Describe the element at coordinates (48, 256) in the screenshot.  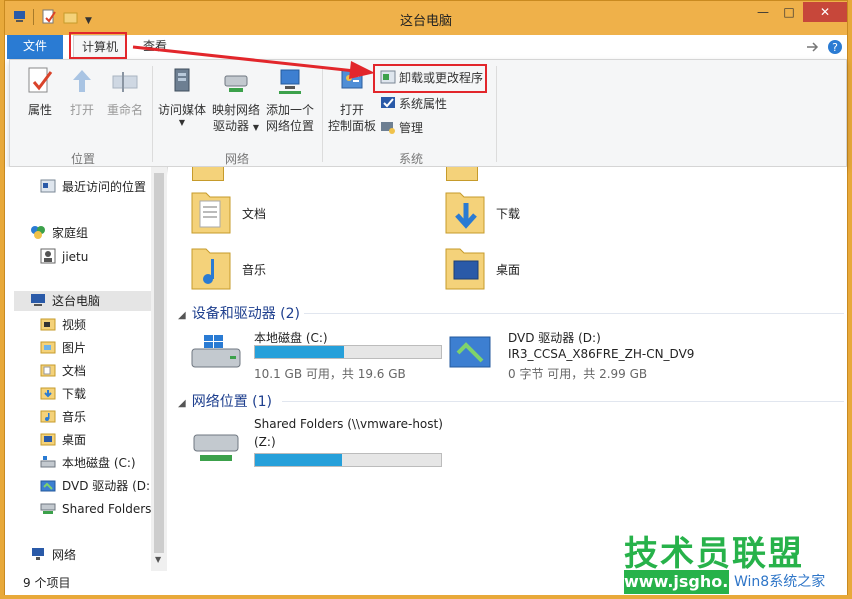
I see `user-icon` at that location.